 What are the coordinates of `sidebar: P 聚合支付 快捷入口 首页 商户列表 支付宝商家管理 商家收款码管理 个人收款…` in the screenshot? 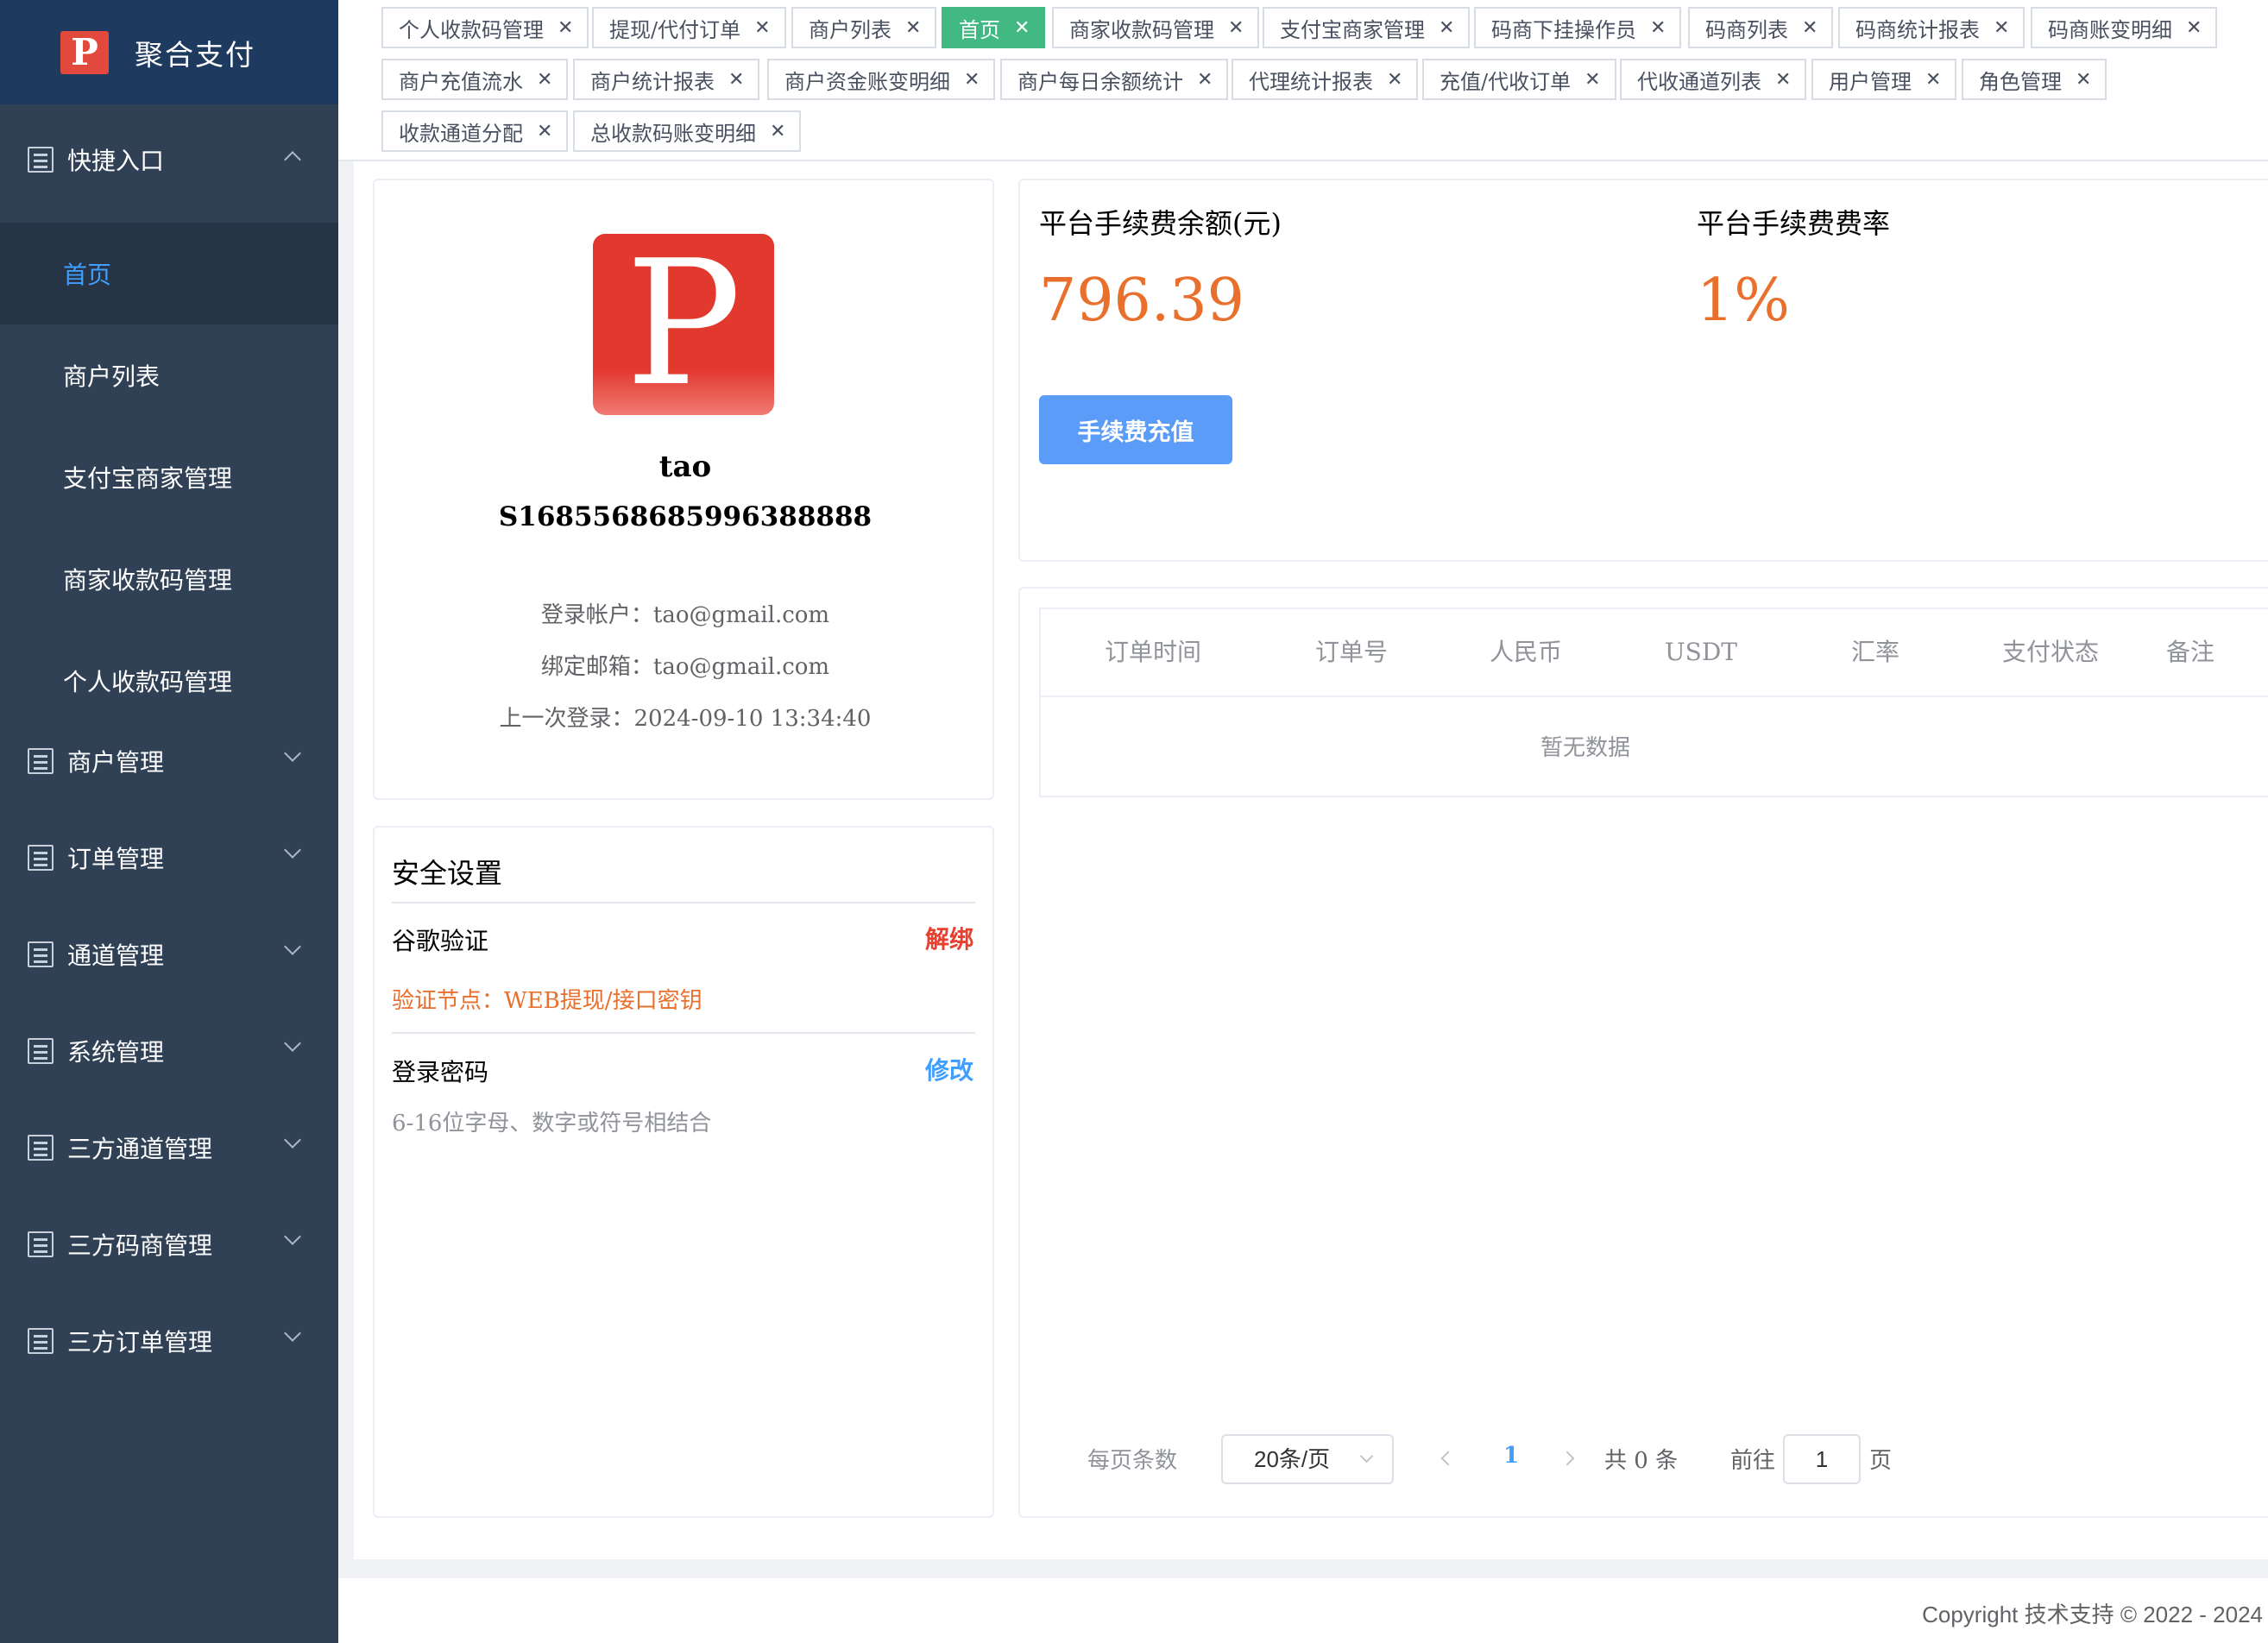 It's located at (169, 821).